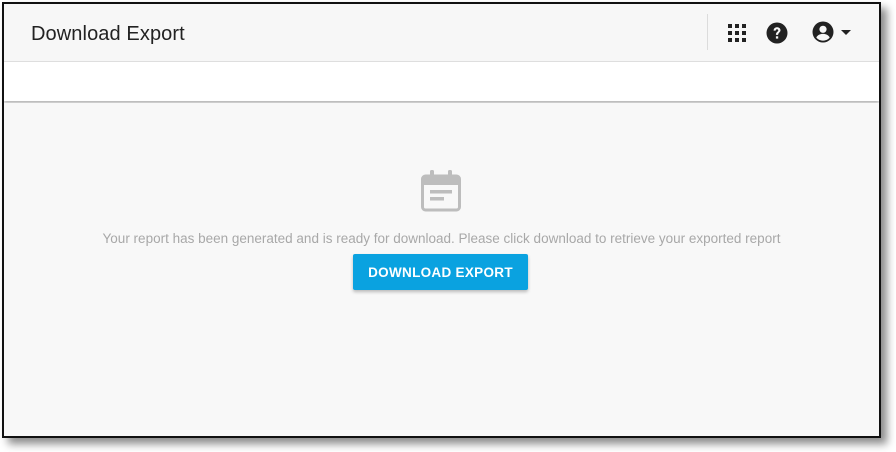 Image resolution: width=896 pixels, height=452 pixels. I want to click on toolbar-strip, so click(441, 81).